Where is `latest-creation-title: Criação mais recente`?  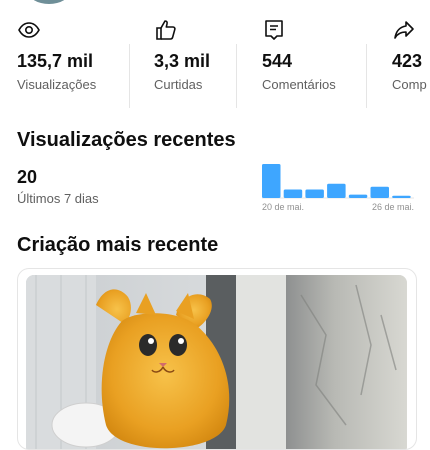 latest-creation-title: Criação mais recente is located at coordinates (118, 245).